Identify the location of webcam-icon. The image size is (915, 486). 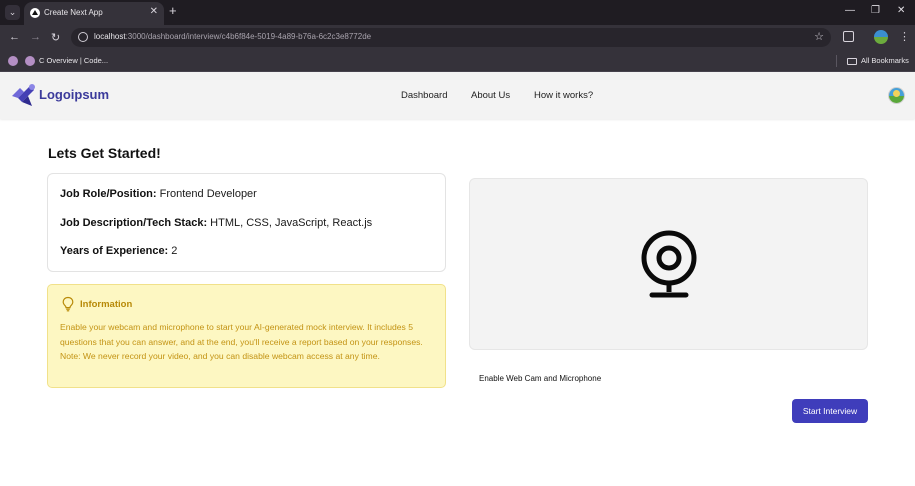
(669, 264).